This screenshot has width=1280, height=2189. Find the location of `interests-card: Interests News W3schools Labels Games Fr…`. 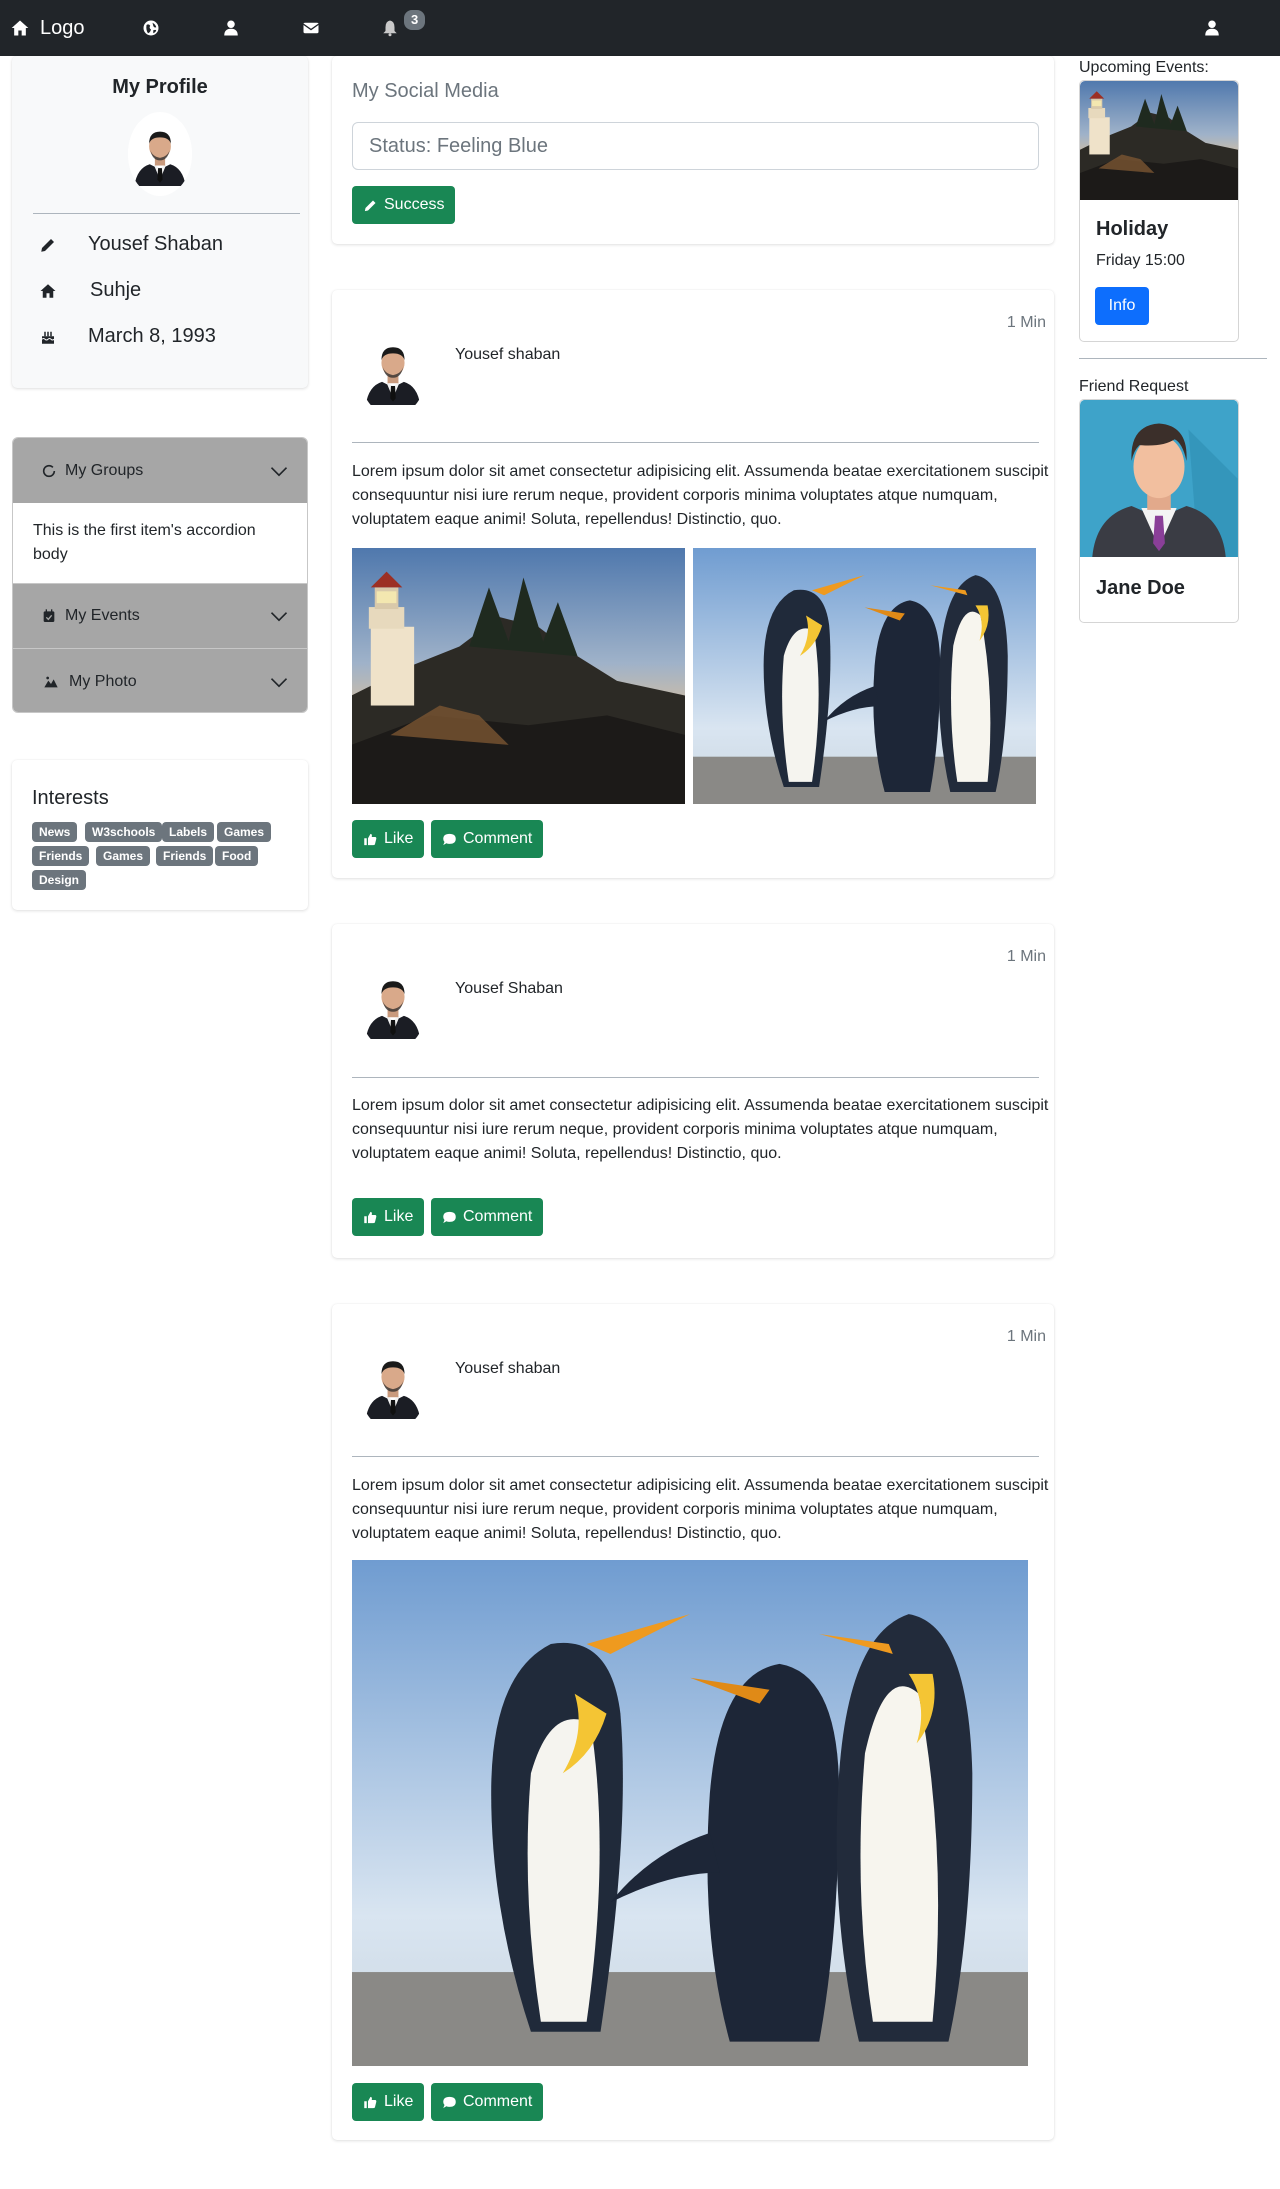

interests-card: Interests News W3schools Labels Games Fr… is located at coordinates (160, 835).